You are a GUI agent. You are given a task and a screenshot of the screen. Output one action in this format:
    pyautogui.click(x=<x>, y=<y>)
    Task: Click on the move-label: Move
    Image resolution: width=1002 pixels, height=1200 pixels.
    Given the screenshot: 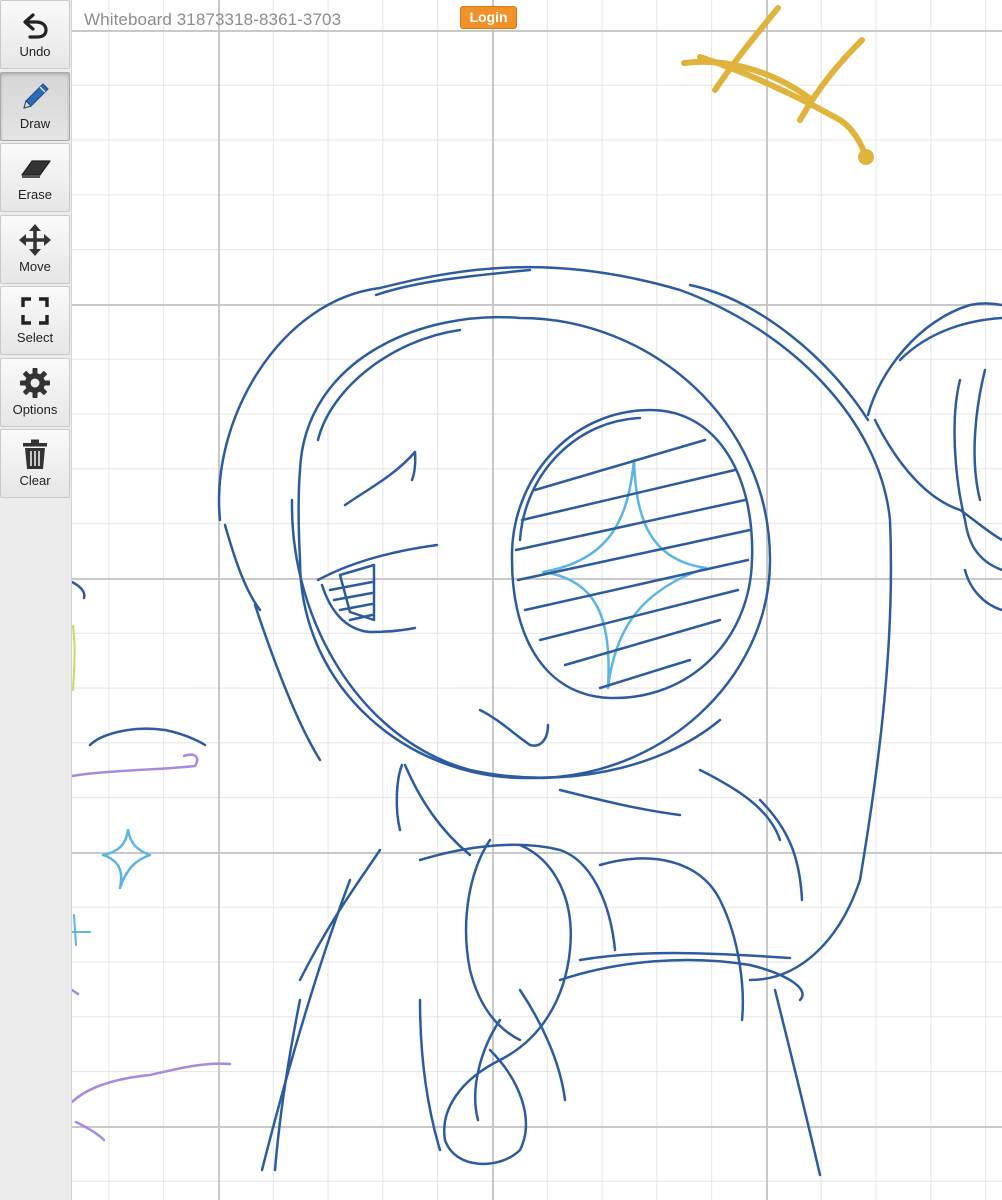 What is the action you would take?
    pyautogui.click(x=35, y=266)
    